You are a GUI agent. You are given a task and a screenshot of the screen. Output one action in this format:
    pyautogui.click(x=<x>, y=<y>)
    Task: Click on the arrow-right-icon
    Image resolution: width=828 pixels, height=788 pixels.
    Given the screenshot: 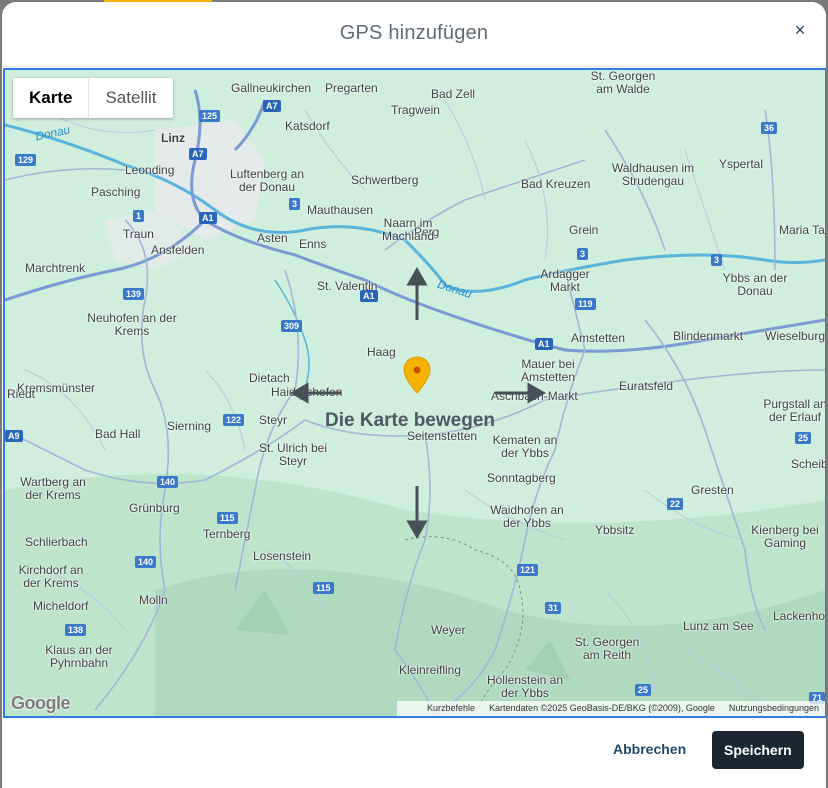 What is the action you would take?
    pyautogui.click(x=537, y=393)
    